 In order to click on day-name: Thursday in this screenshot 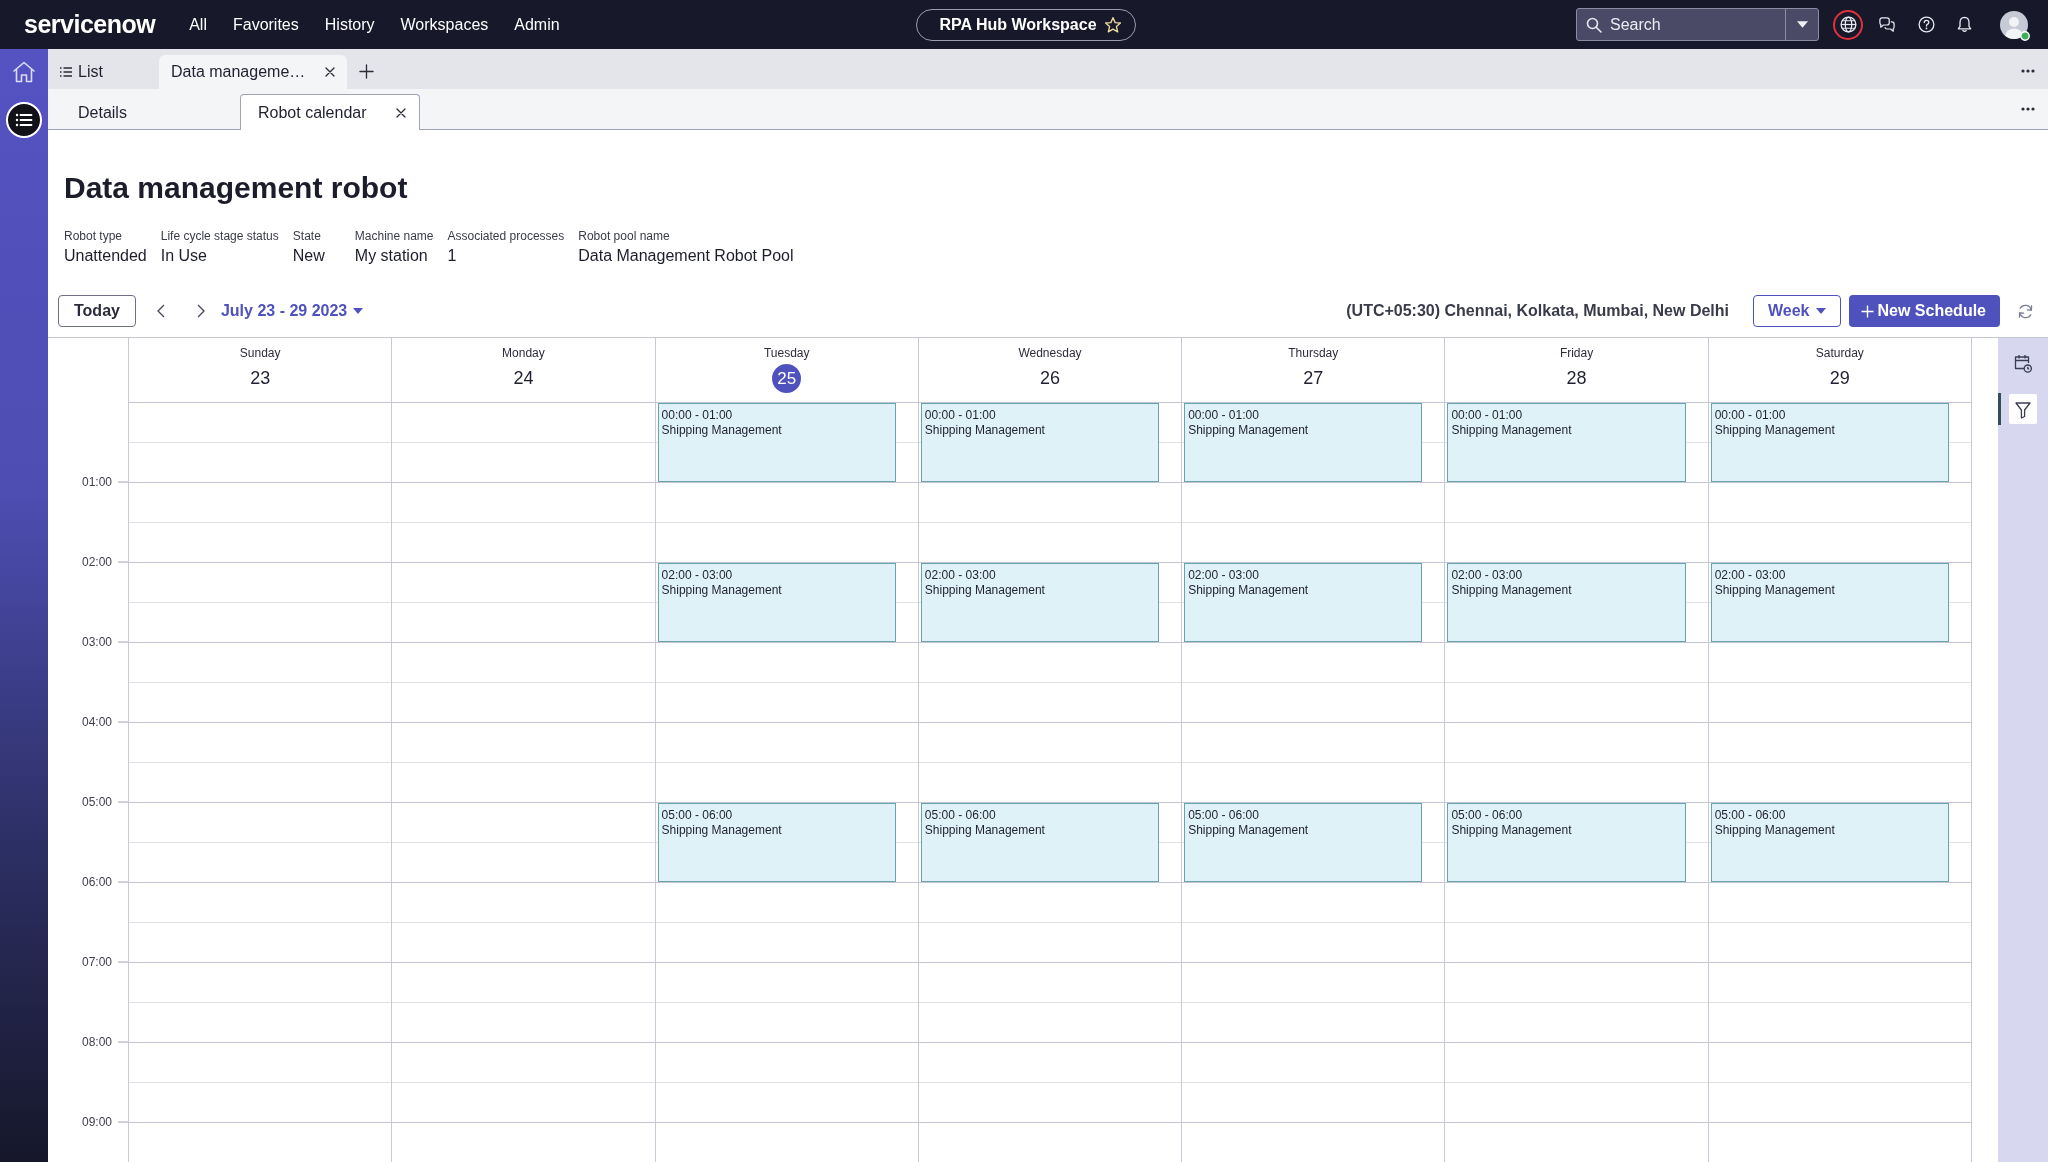, I will do `click(1313, 353)`.